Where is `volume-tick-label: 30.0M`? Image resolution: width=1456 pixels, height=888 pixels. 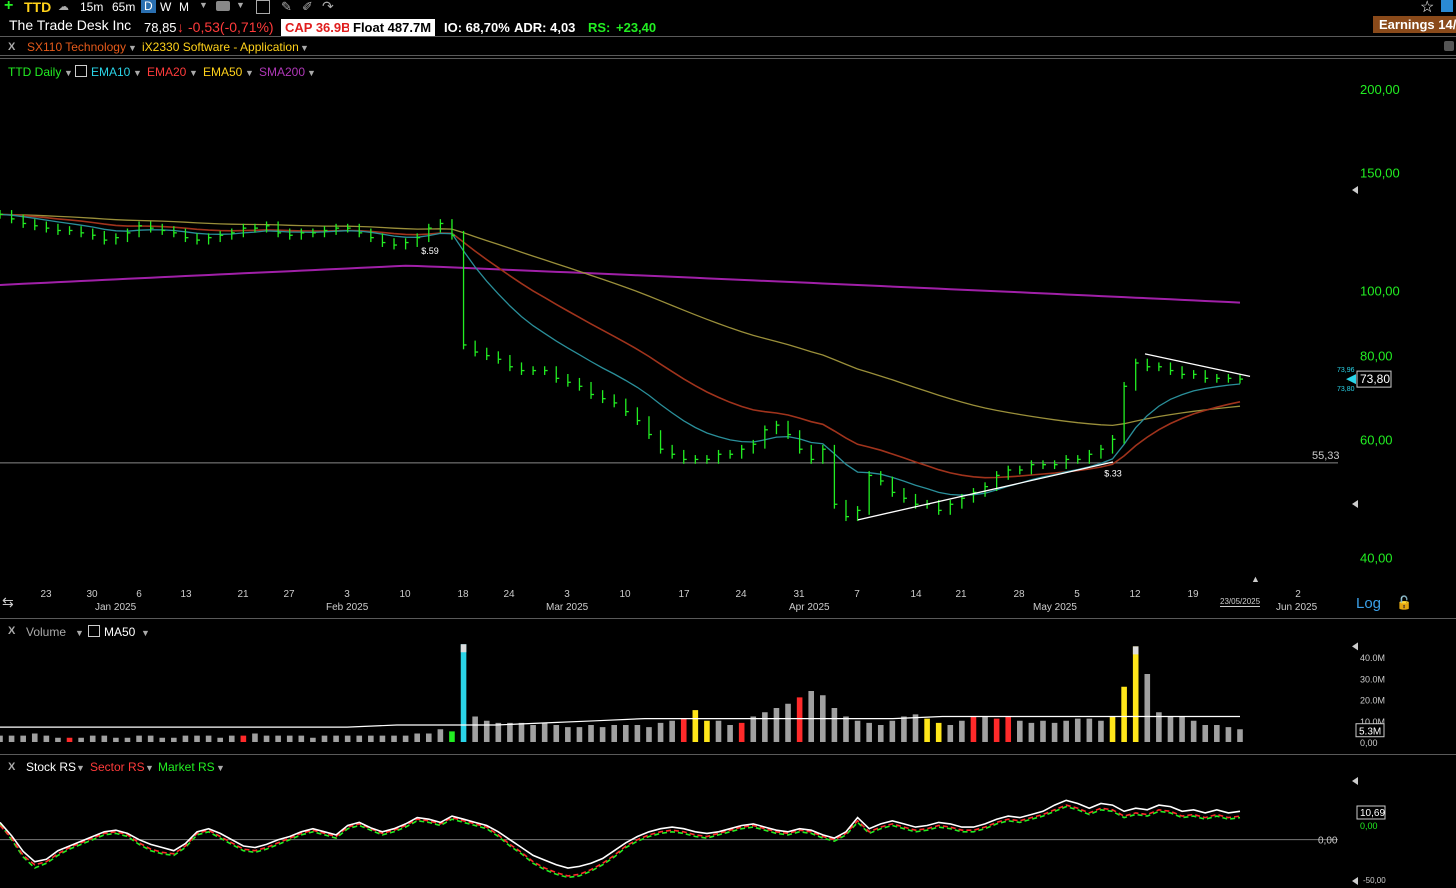 volume-tick-label: 30.0M is located at coordinates (1372, 679).